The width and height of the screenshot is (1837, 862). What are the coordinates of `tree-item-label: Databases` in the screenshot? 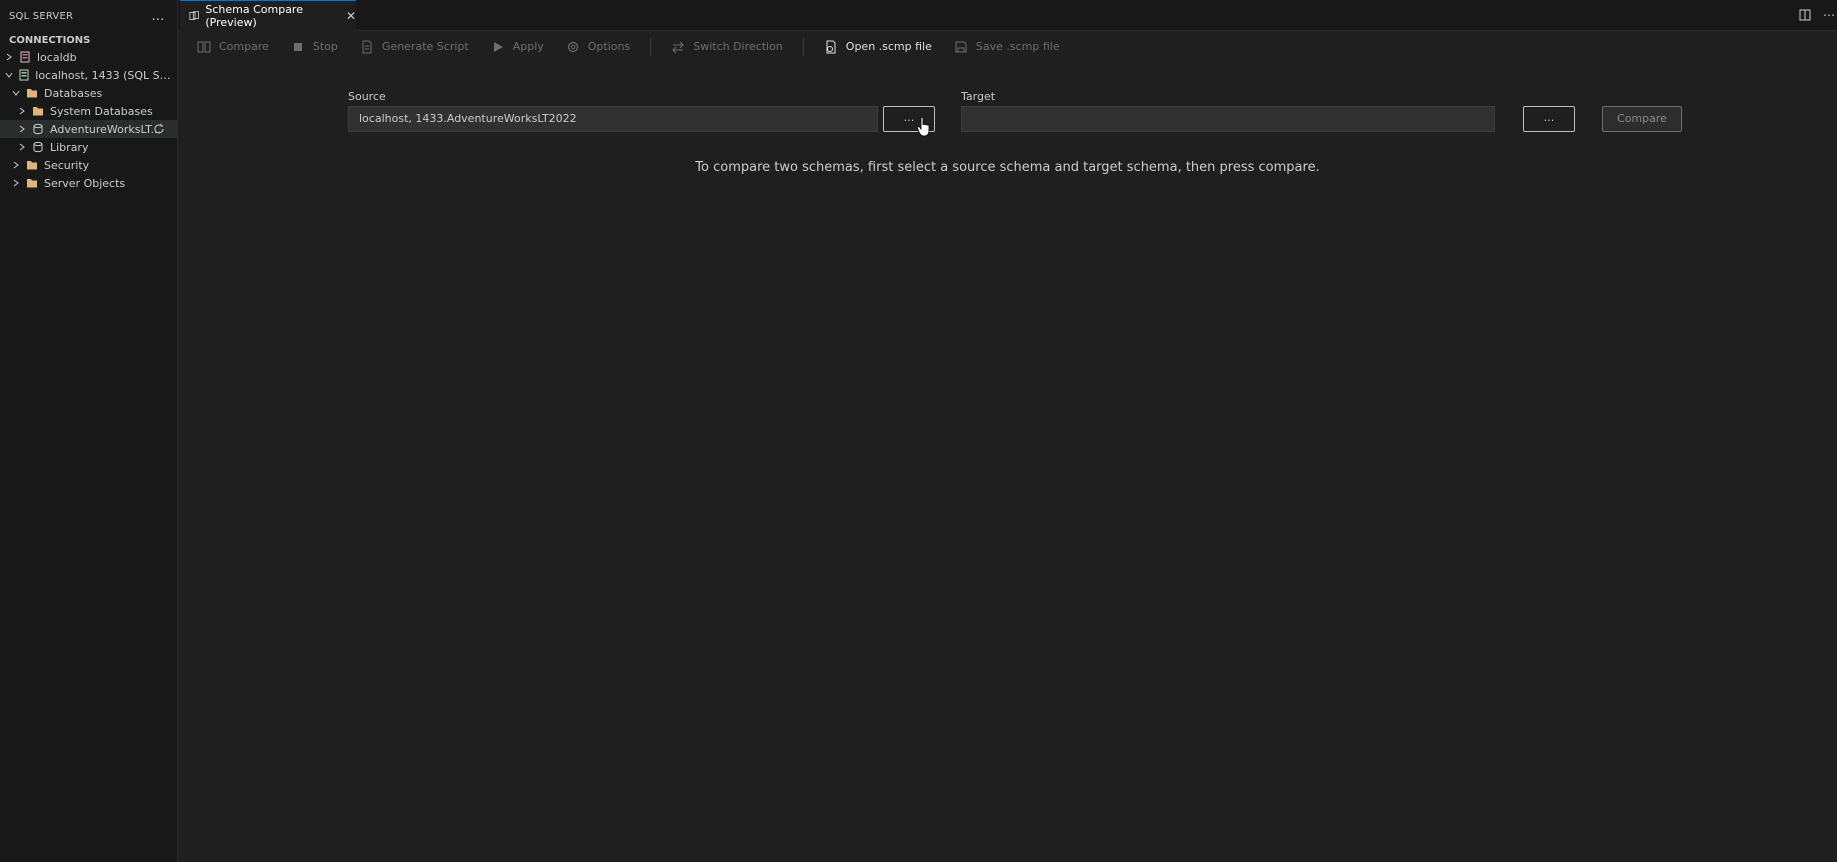 It's located at (73, 93).